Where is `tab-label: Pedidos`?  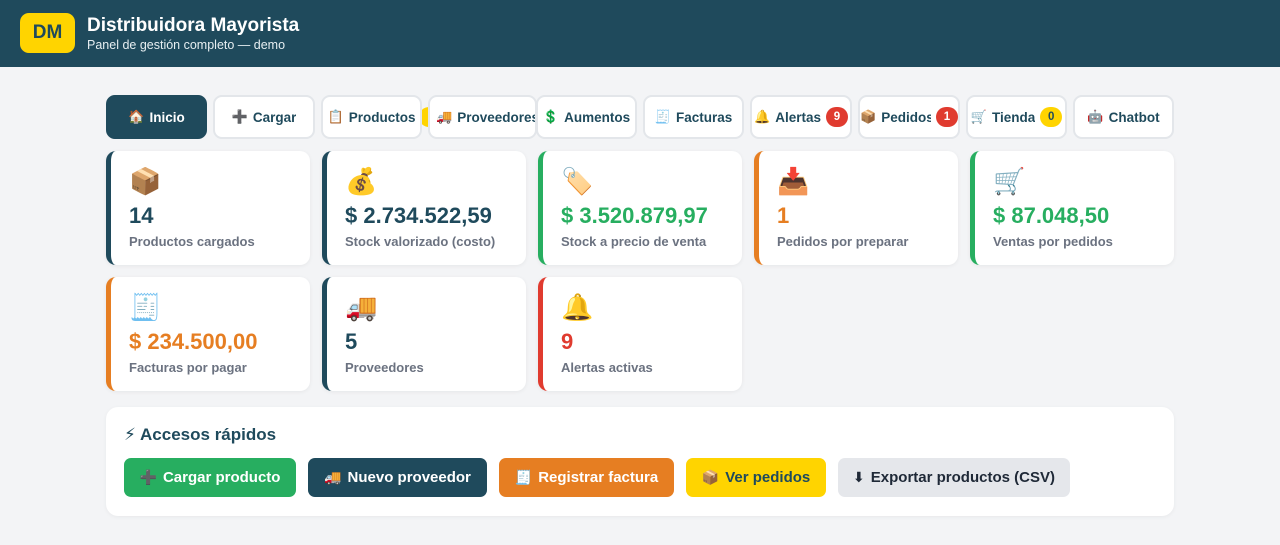 tab-label: Pedidos is located at coordinates (906, 117).